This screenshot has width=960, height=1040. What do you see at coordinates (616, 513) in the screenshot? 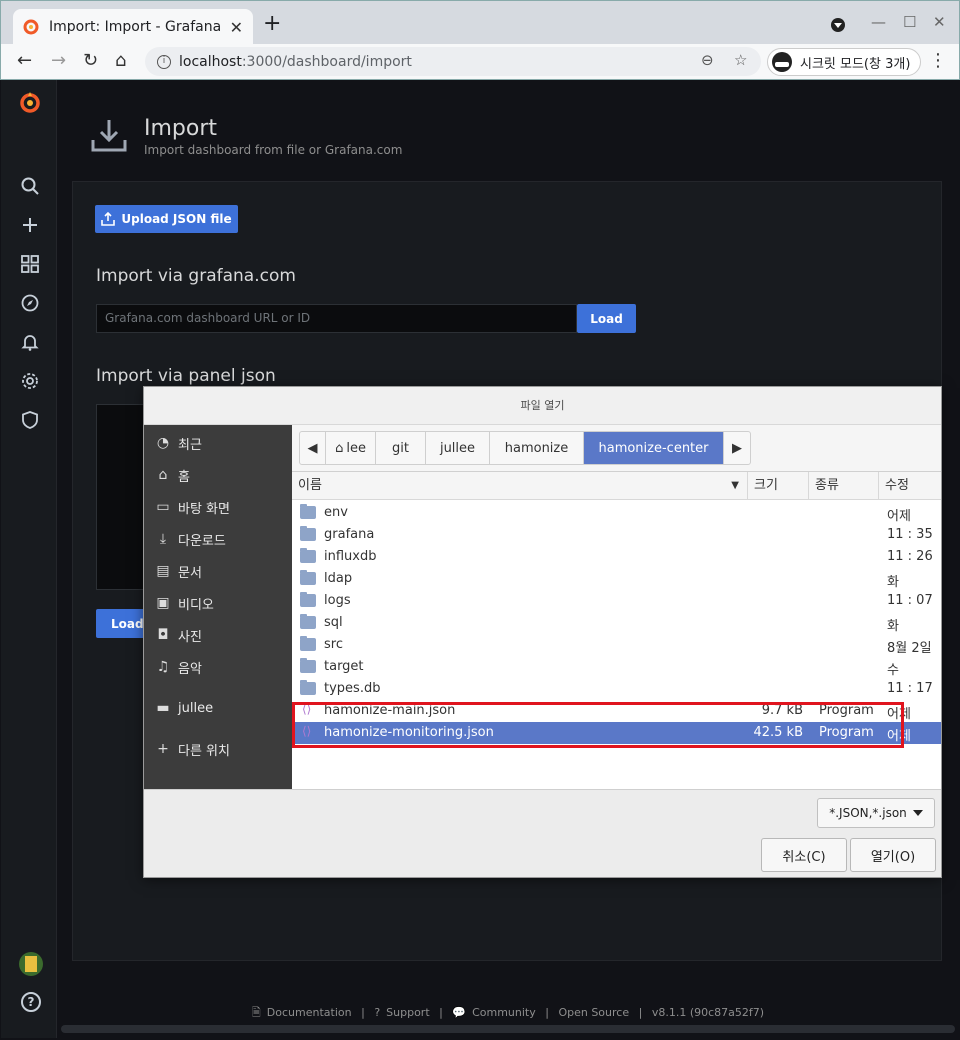
I see `file-row: env 어제` at bounding box center [616, 513].